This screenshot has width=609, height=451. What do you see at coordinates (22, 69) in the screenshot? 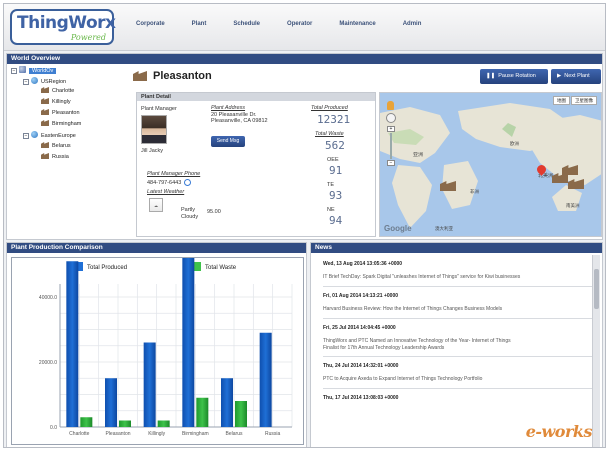
I see `world-icon` at bounding box center [22, 69].